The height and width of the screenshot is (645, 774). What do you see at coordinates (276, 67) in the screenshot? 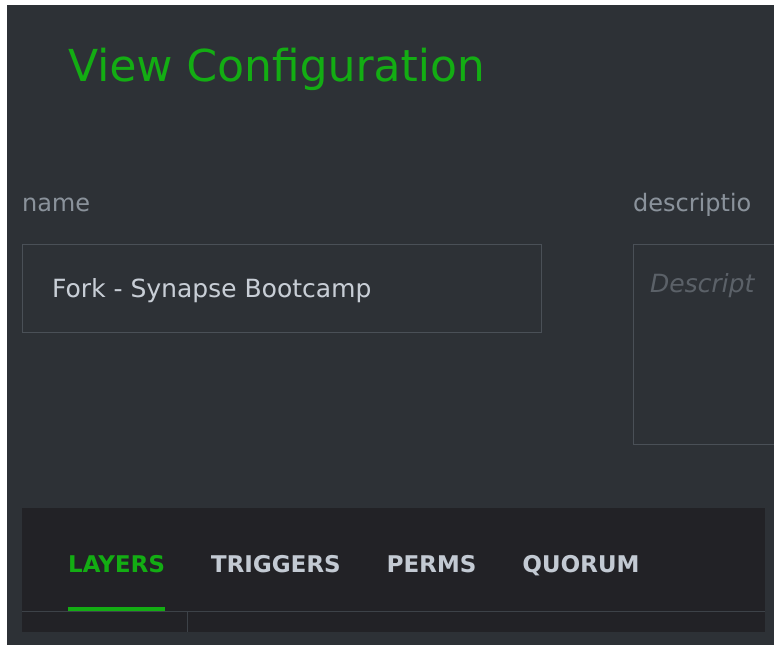
I see `page-title: View Configuration` at bounding box center [276, 67].